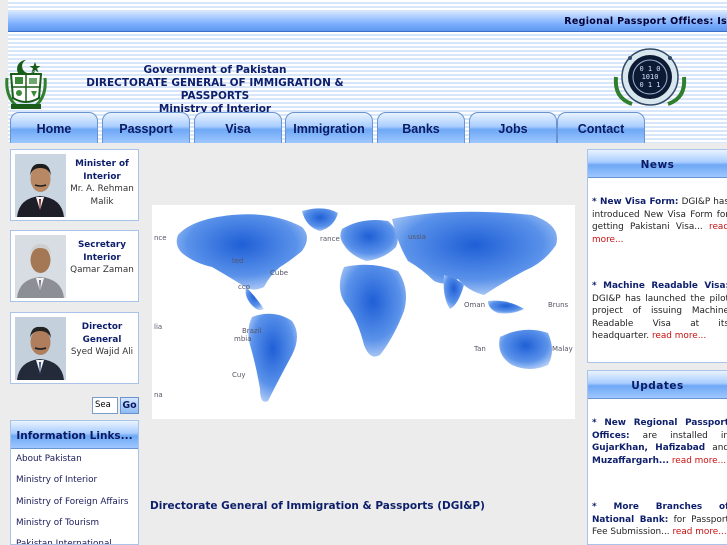 Image resolution: width=727 pixels, height=545 pixels. Describe the element at coordinates (719, 448) in the screenshot. I see `update-item-and: and` at that location.